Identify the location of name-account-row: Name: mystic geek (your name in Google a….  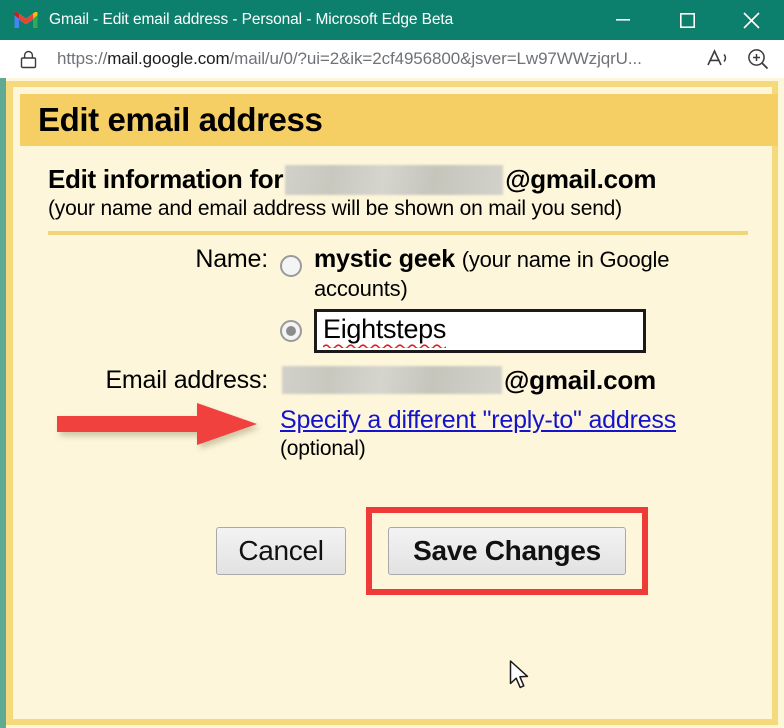
(399, 274).